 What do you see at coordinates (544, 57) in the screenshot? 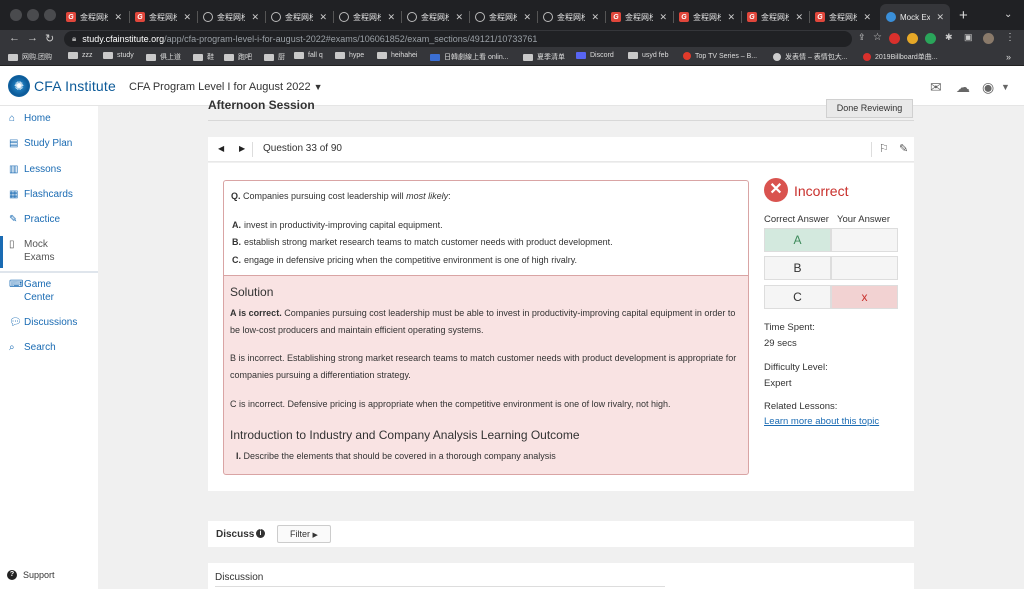
I see `bookmark-item: 夏季清单` at bounding box center [544, 57].